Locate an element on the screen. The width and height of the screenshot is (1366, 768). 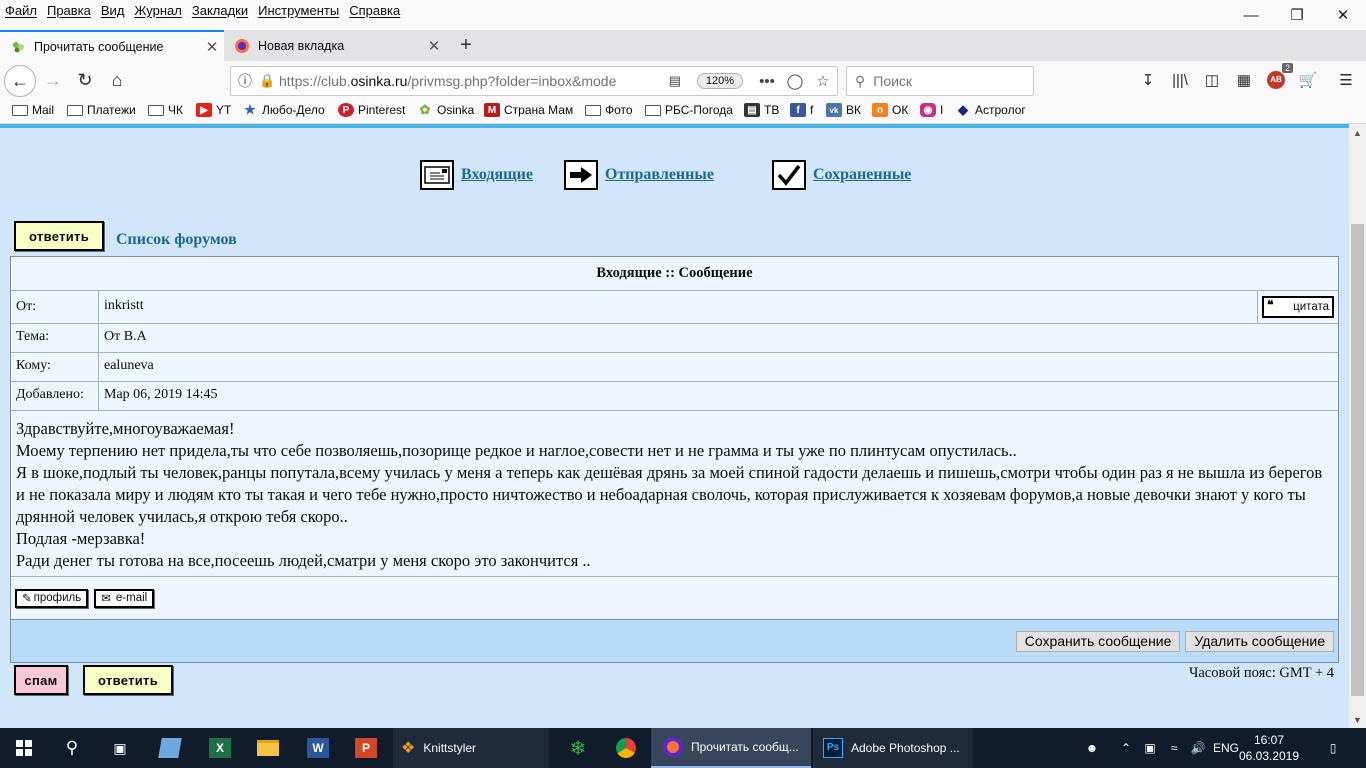
search-taskbar-icon: ⚲ is located at coordinates (72, 748).